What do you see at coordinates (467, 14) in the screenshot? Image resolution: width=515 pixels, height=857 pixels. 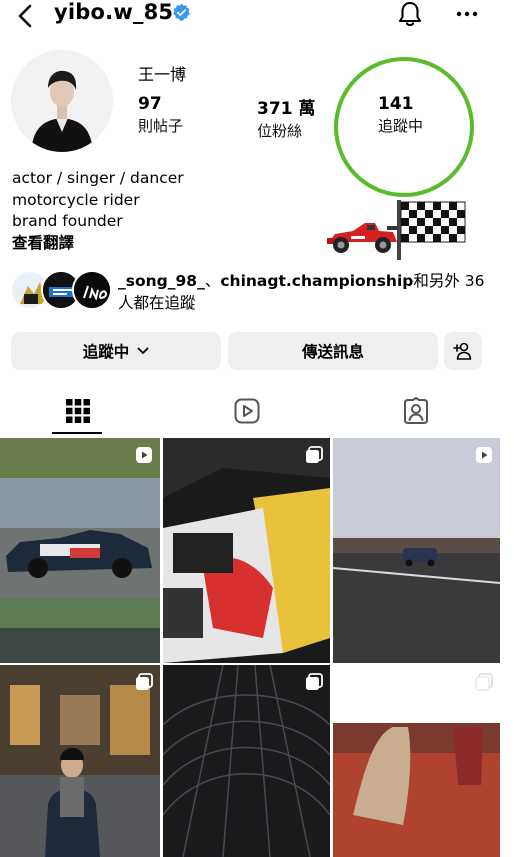 I see `more-dots-icon` at bounding box center [467, 14].